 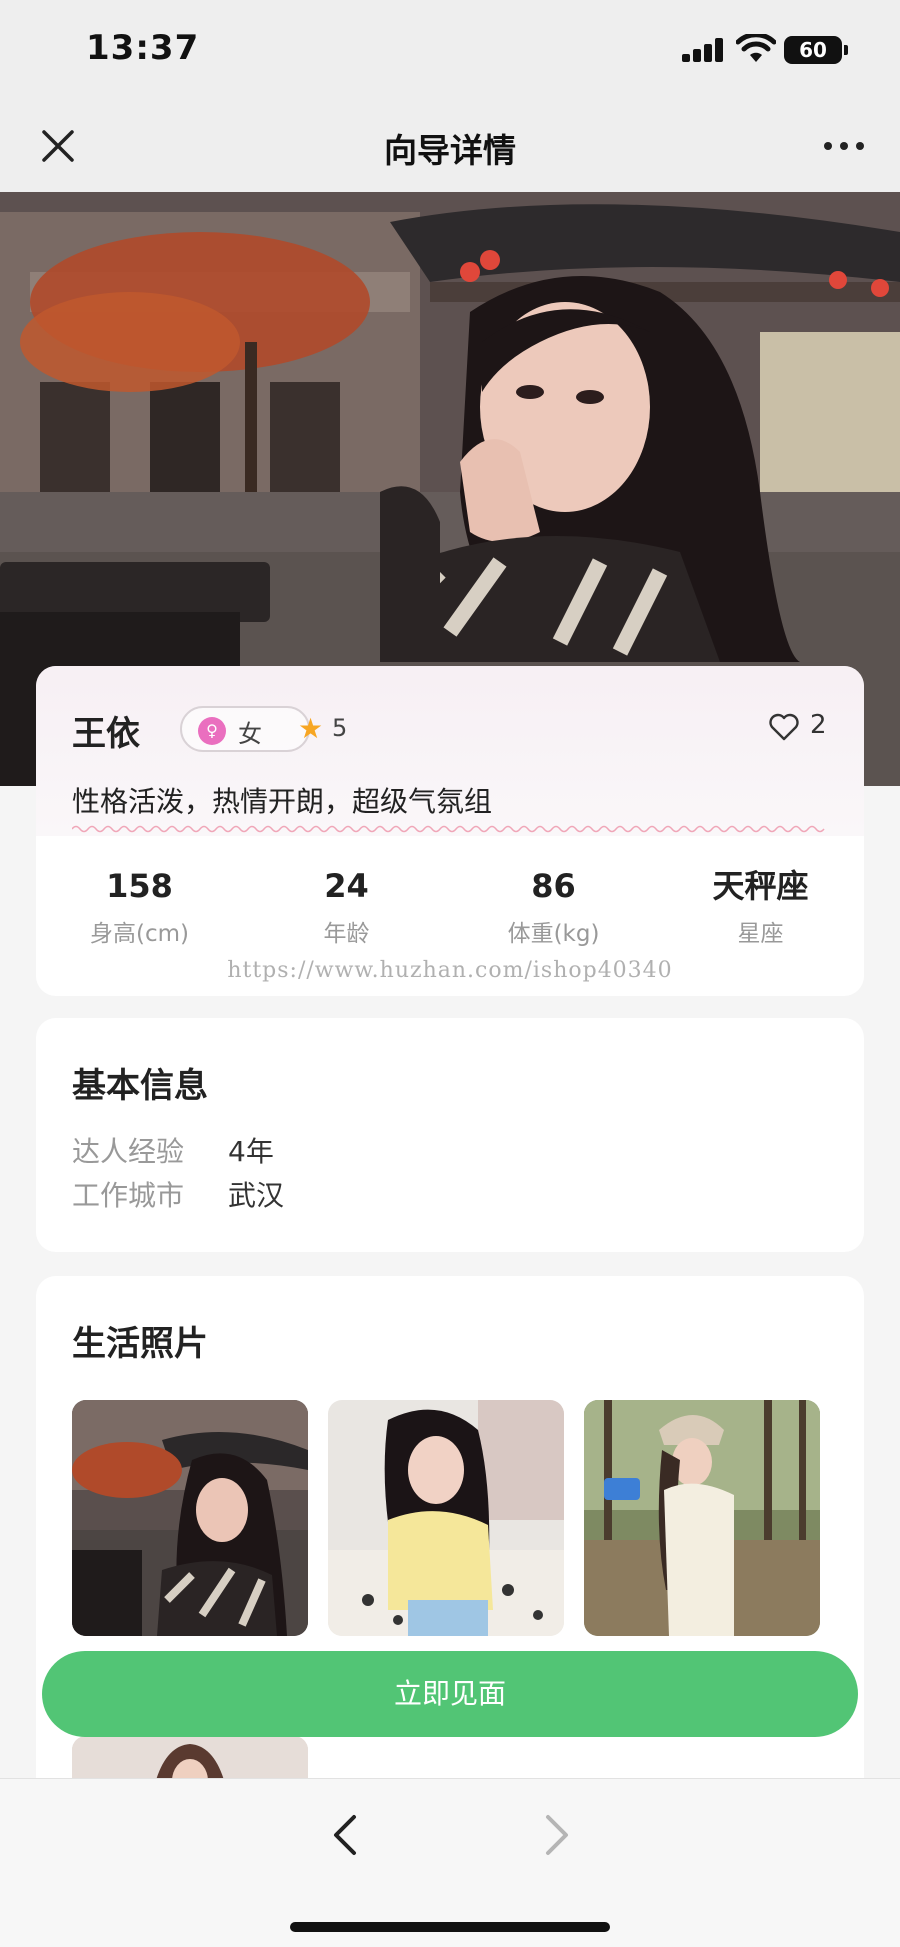 I want to click on stat-age: 24 年龄, so click(x=346, y=907).